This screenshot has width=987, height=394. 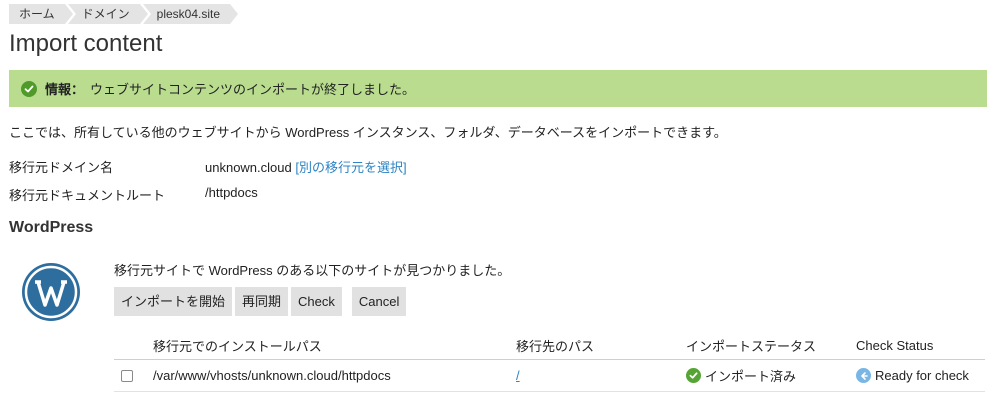 What do you see at coordinates (863, 375) in the screenshot?
I see `arrow-left-icon` at bounding box center [863, 375].